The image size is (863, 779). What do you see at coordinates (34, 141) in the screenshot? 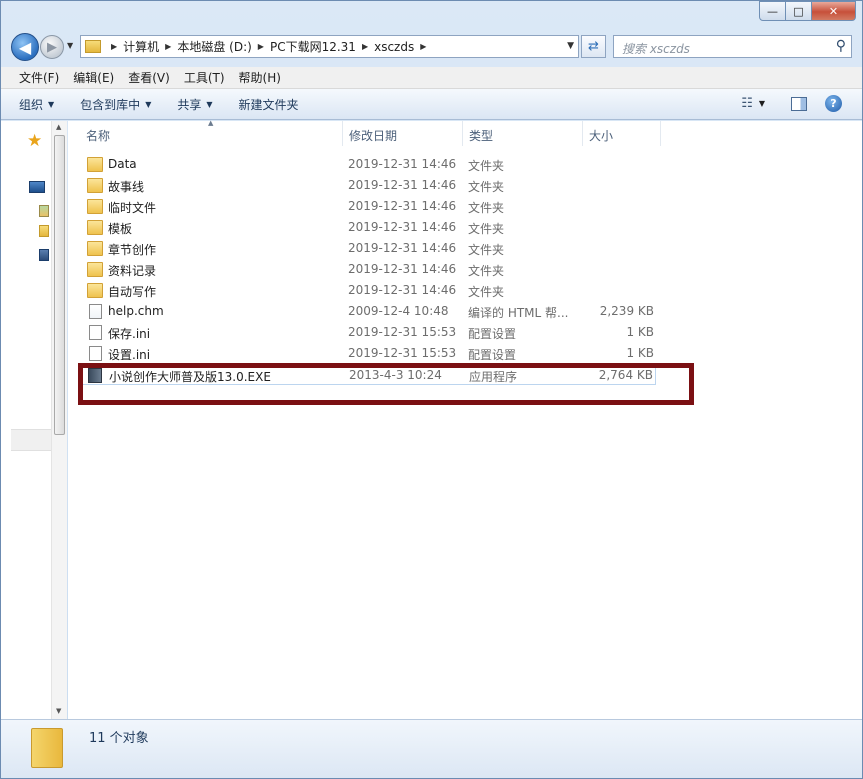
I see `favorites-star-icon: ★` at bounding box center [34, 141].